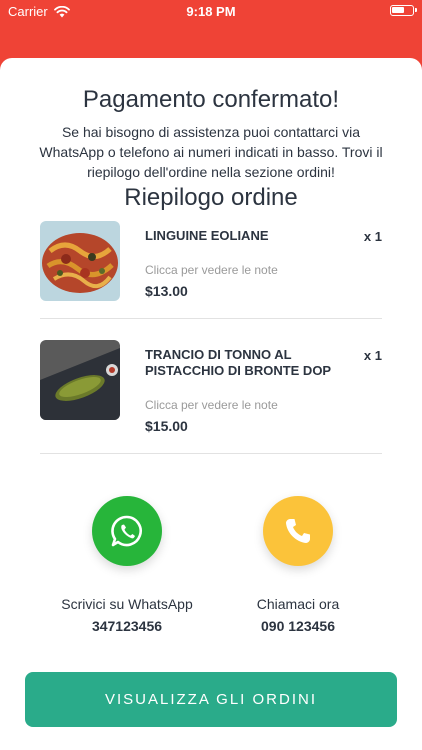  Describe the element at coordinates (298, 626) in the screenshot. I see `phone-number: 090 123456` at that location.